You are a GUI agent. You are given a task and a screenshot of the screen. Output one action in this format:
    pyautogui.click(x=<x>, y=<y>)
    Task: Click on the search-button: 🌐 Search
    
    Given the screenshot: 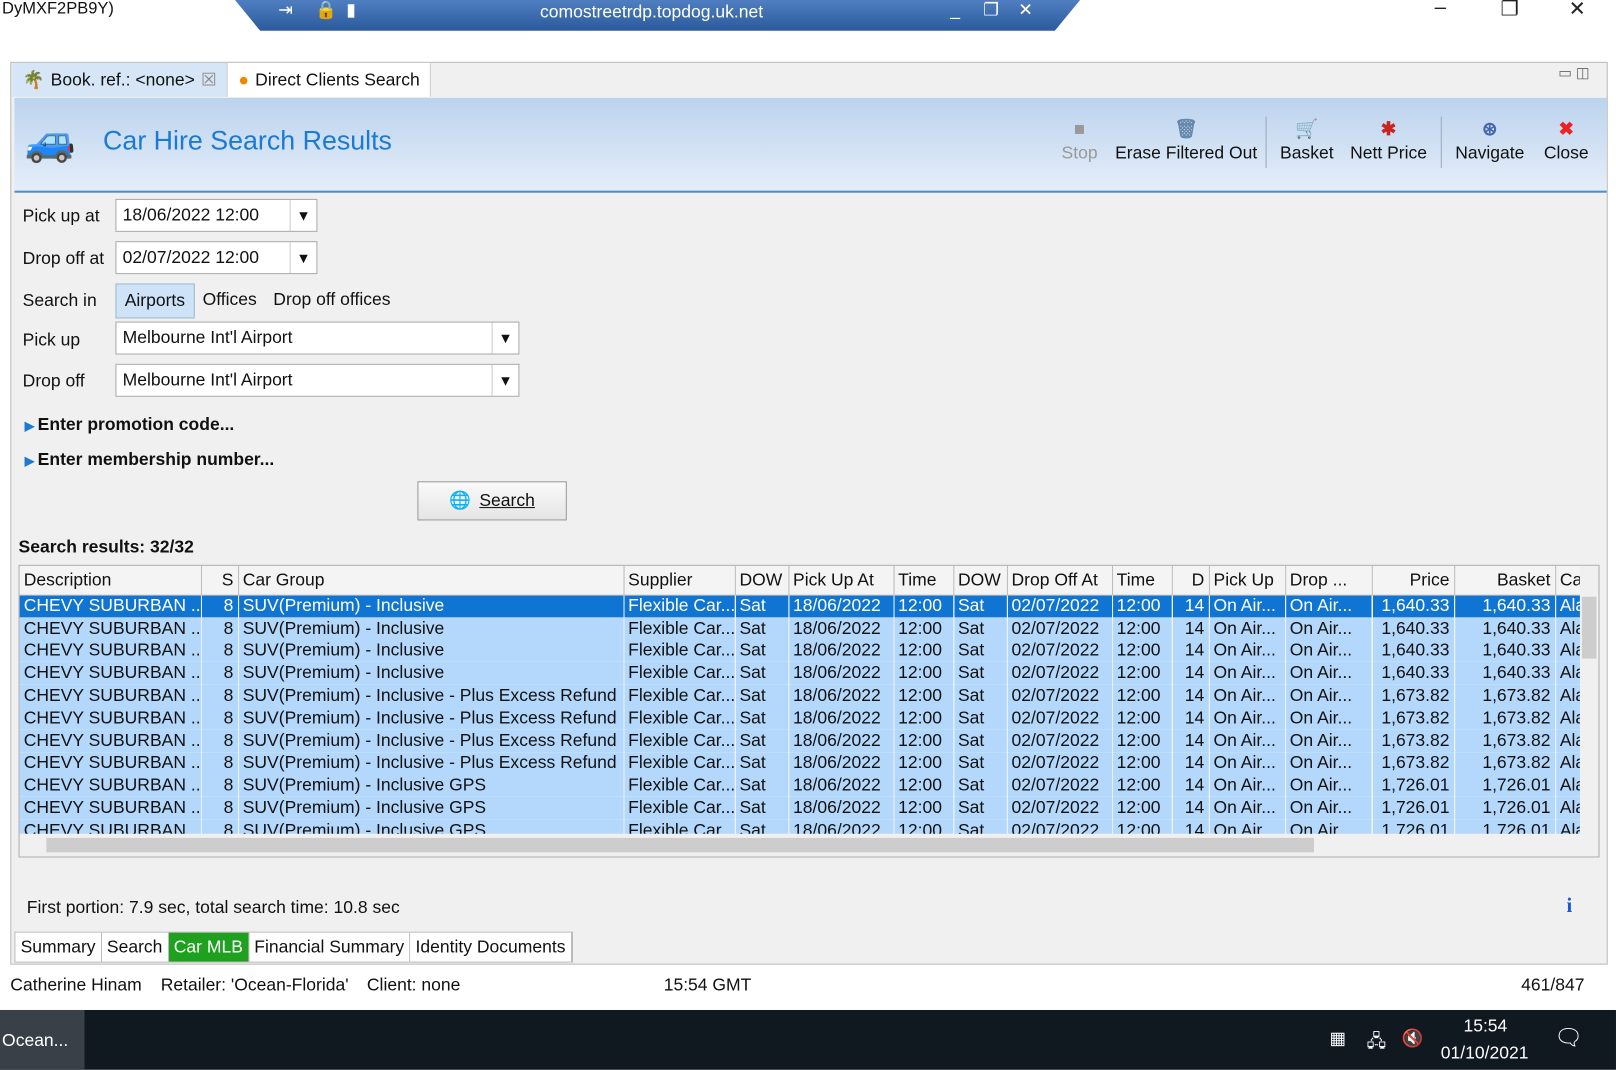 What is the action you would take?
    pyautogui.click(x=492, y=501)
    